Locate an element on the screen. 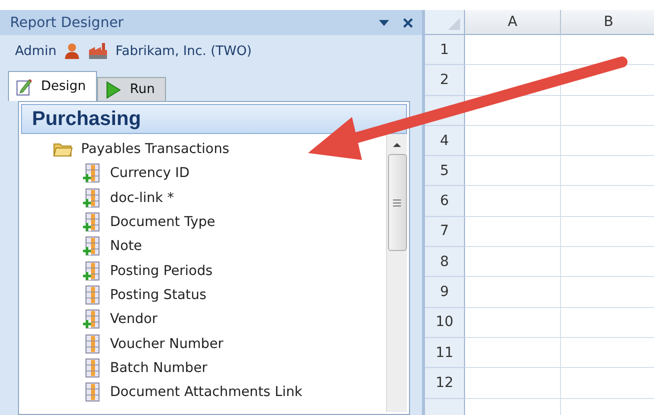 The height and width of the screenshot is (415, 654). scrollbar is located at coordinates (396, 273).